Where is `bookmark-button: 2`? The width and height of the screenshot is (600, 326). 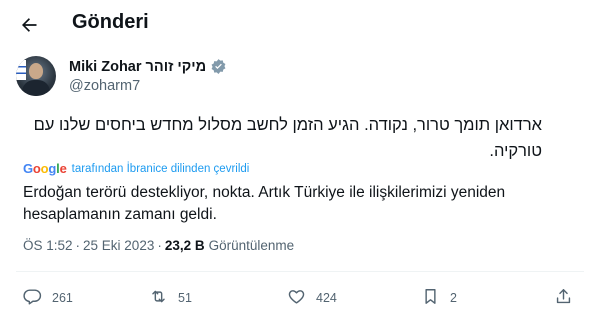
bookmark-button: 2 is located at coordinates (439, 298).